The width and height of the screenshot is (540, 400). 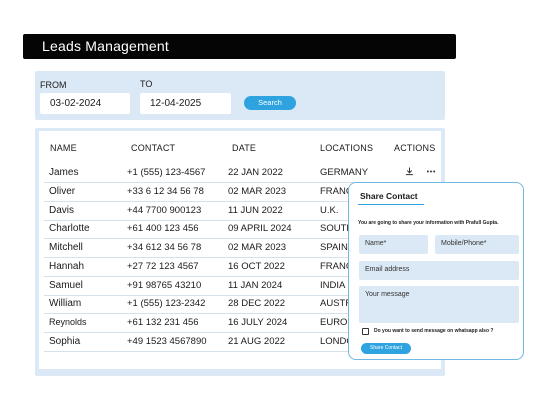 I want to click on column-header-locations: LOCATIONS, so click(x=346, y=148).